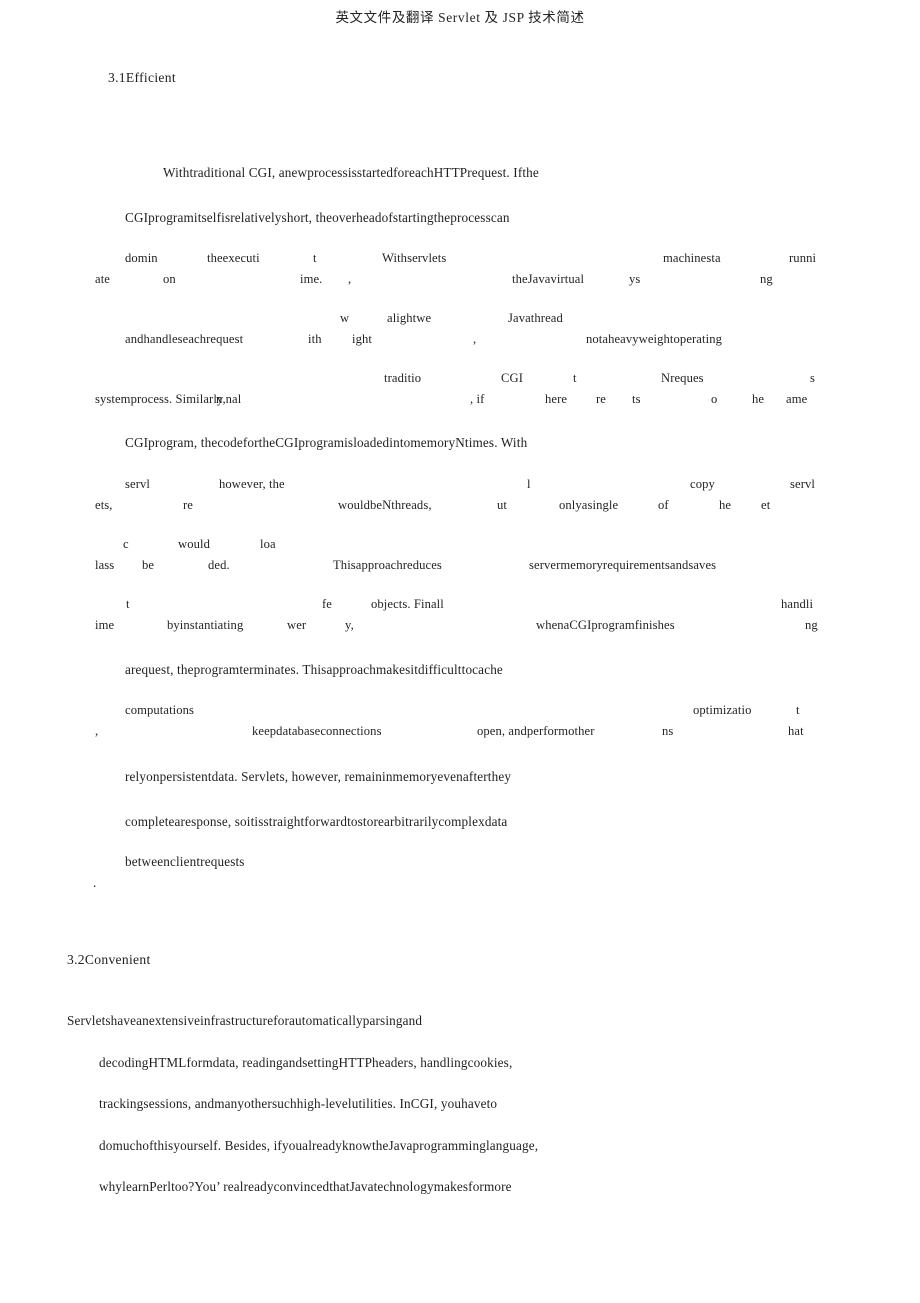 The image size is (920, 1303). What do you see at coordinates (536, 731) in the screenshot?
I see `fragment-bottom: open, andperformother` at bounding box center [536, 731].